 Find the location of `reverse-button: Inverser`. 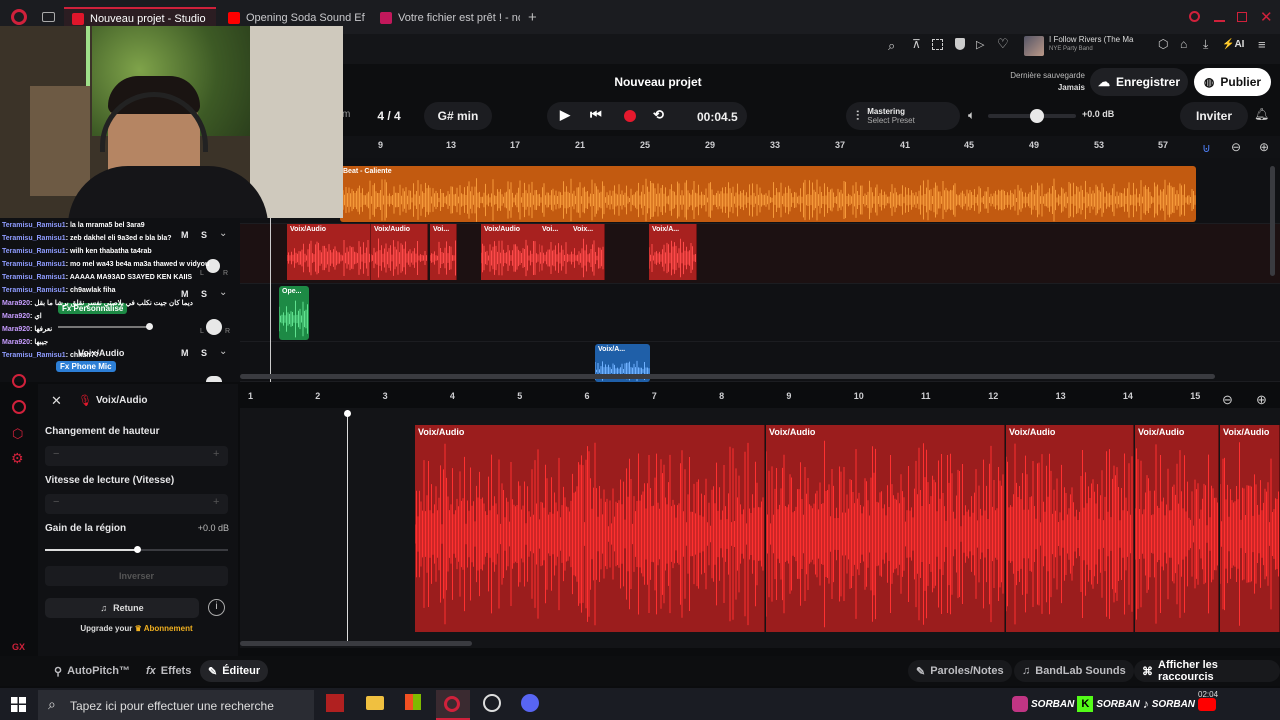

reverse-button: Inverser is located at coordinates (136, 576).